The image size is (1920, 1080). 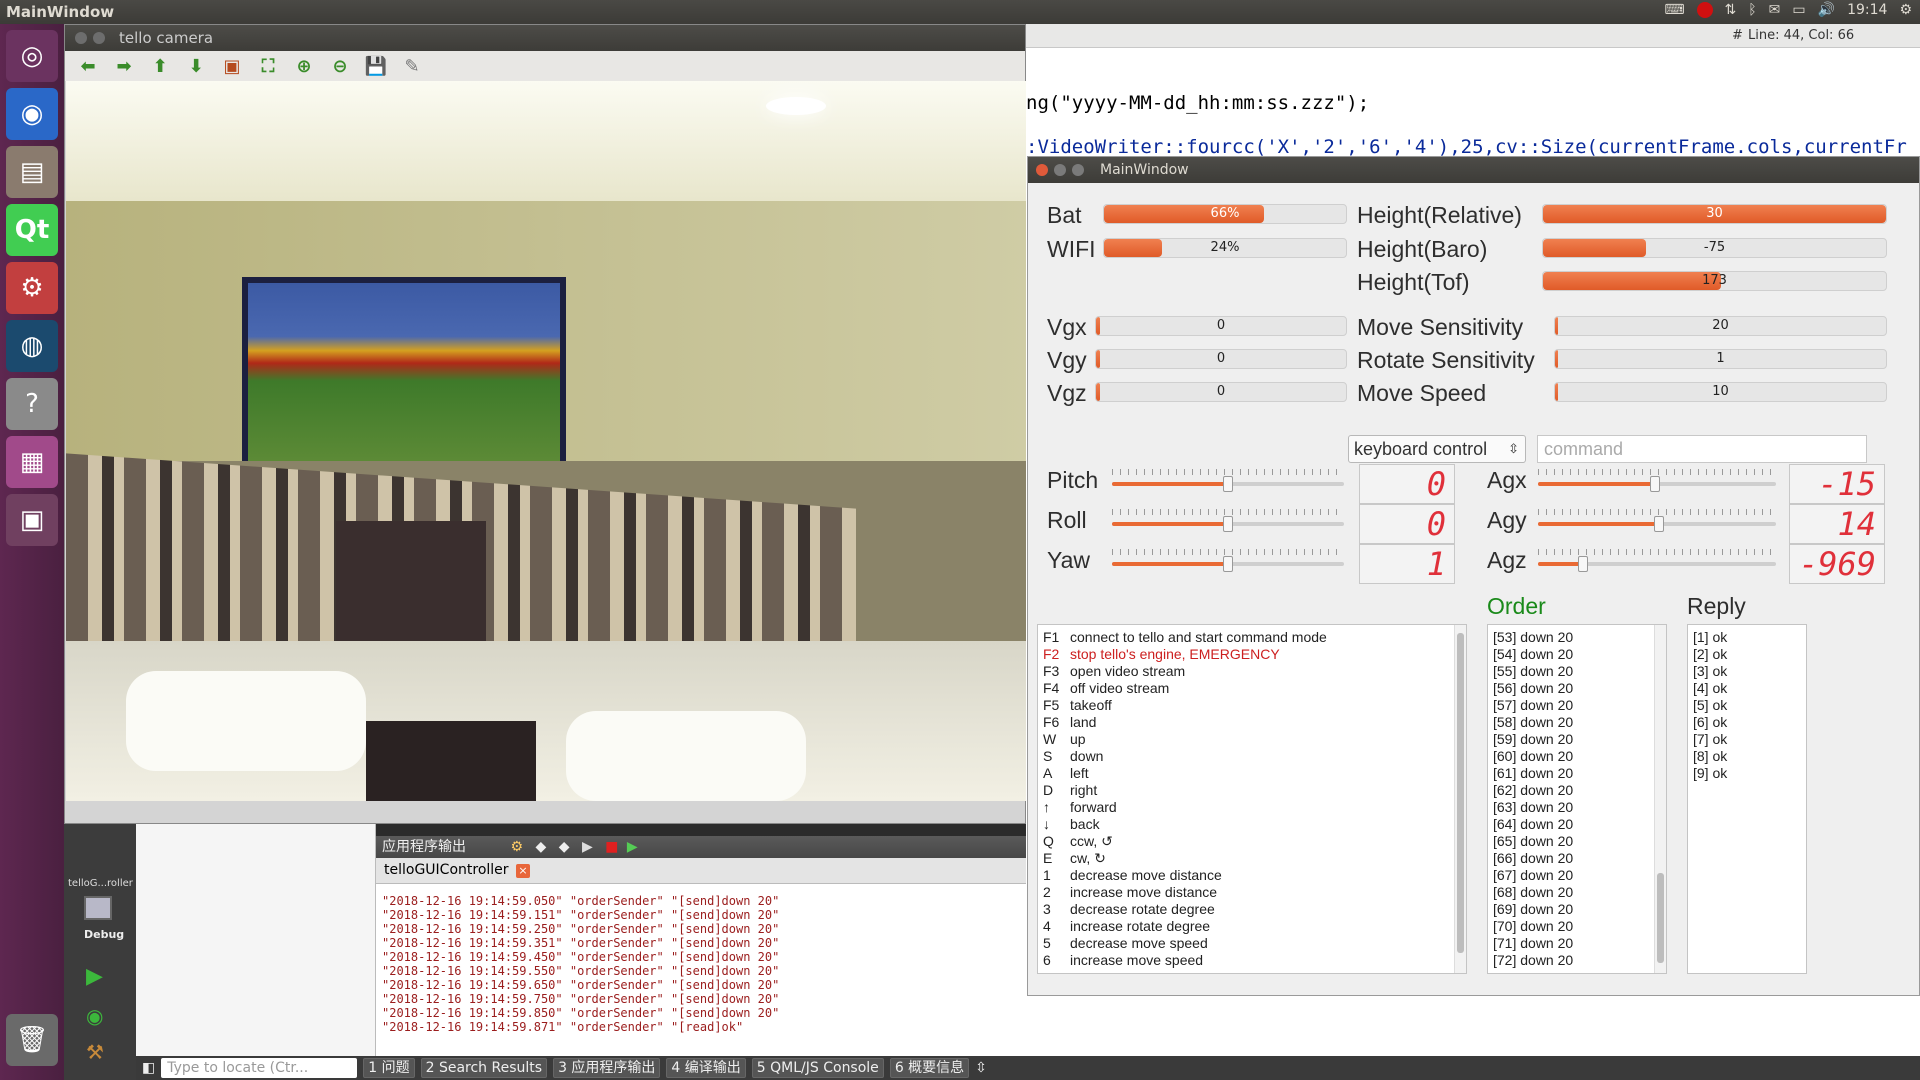 What do you see at coordinates (1252, 739) in the screenshot?
I see `key-help-row: Wup` at bounding box center [1252, 739].